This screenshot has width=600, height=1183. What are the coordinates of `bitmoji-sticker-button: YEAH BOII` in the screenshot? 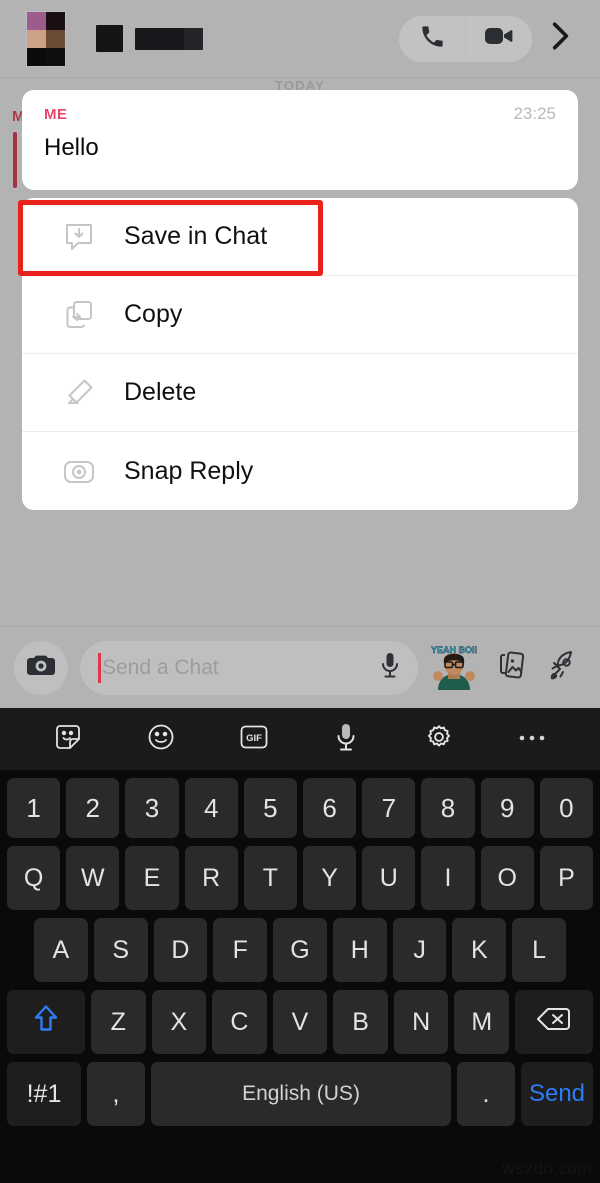 It's located at (454, 668).